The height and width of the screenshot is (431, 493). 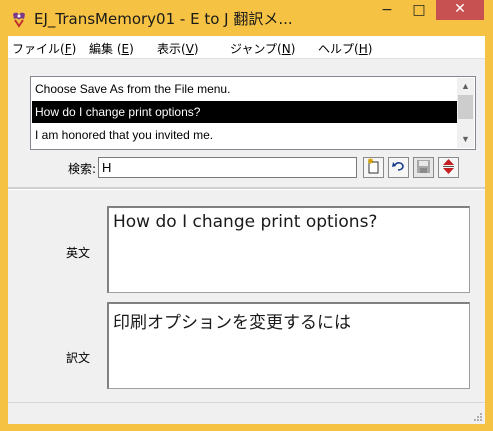 What do you see at coordinates (19, 20) in the screenshot?
I see `ej-dictionary-icon` at bounding box center [19, 20].